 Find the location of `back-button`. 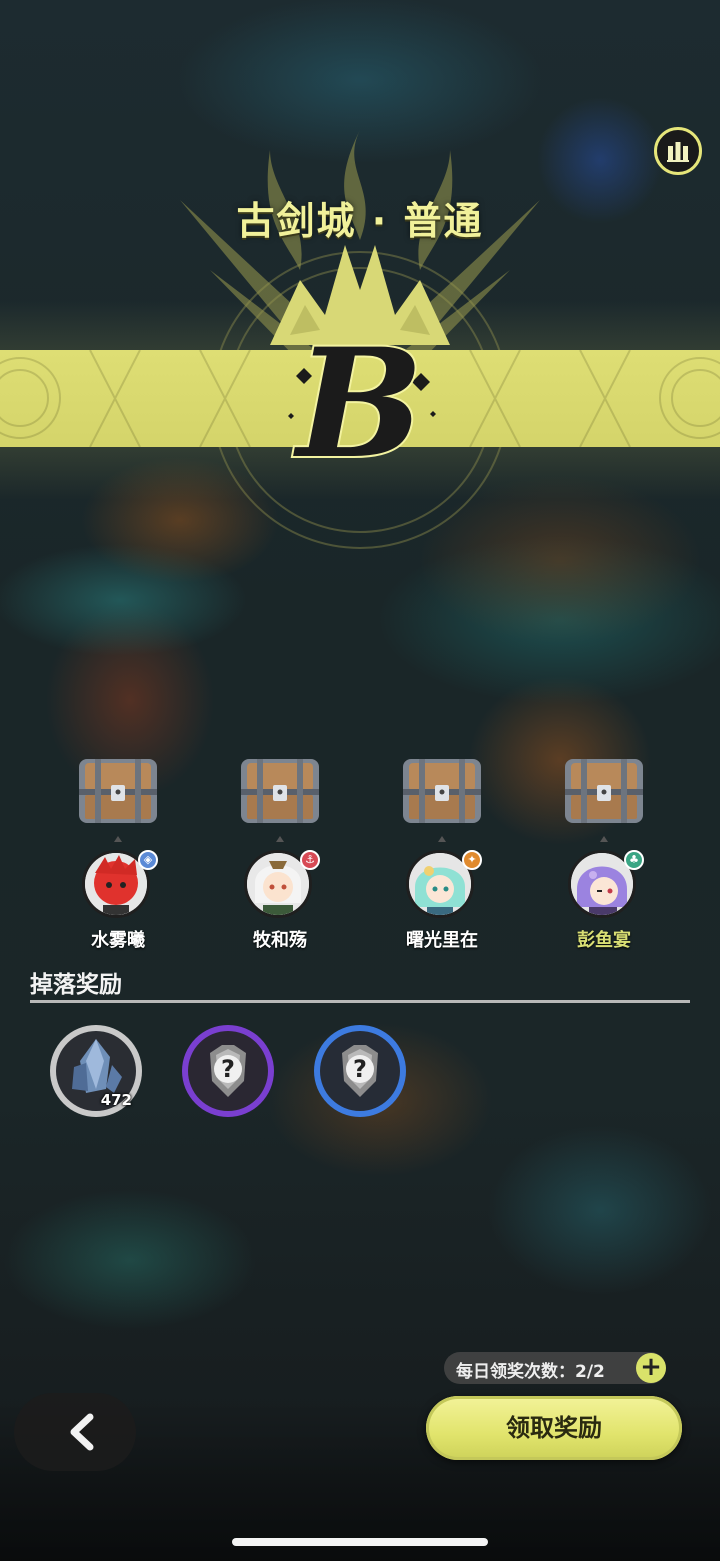

back-button is located at coordinates (75, 1432).